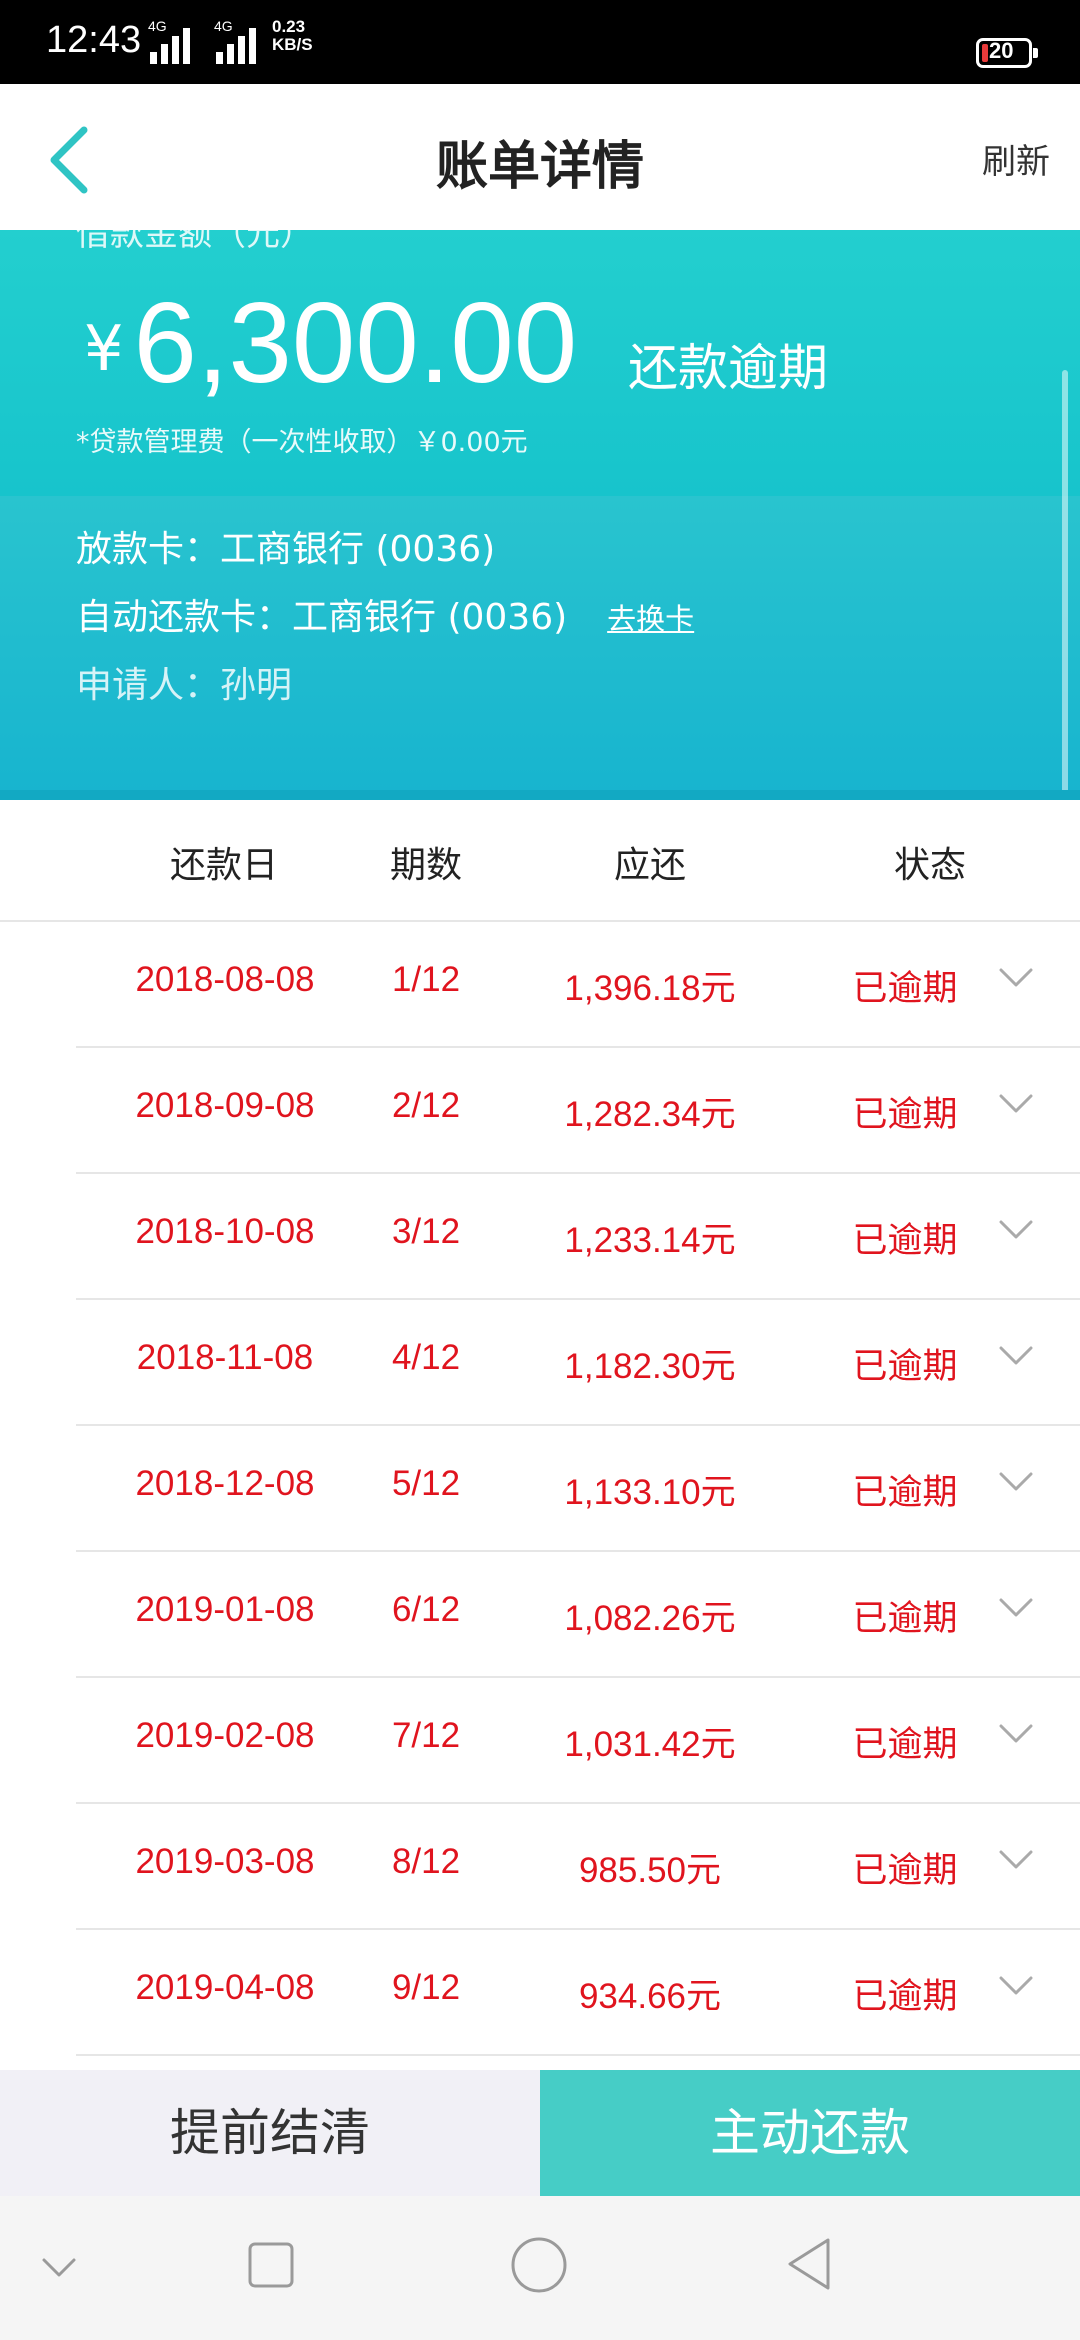 This screenshot has width=1080, height=2340. What do you see at coordinates (426, 1357) in the screenshot?
I see `row-period: 4/12` at bounding box center [426, 1357].